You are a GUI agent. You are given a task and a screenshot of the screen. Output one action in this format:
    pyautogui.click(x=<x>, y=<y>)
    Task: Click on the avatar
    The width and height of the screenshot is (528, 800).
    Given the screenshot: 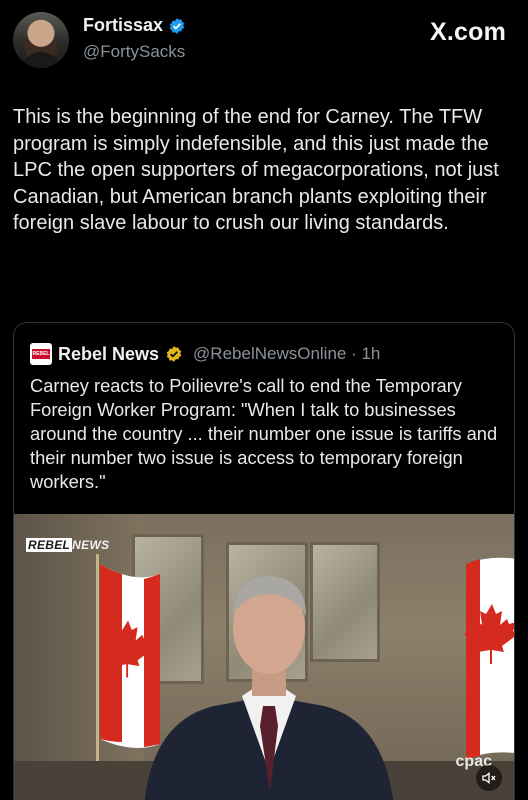 What is the action you would take?
    pyautogui.click(x=41, y=40)
    